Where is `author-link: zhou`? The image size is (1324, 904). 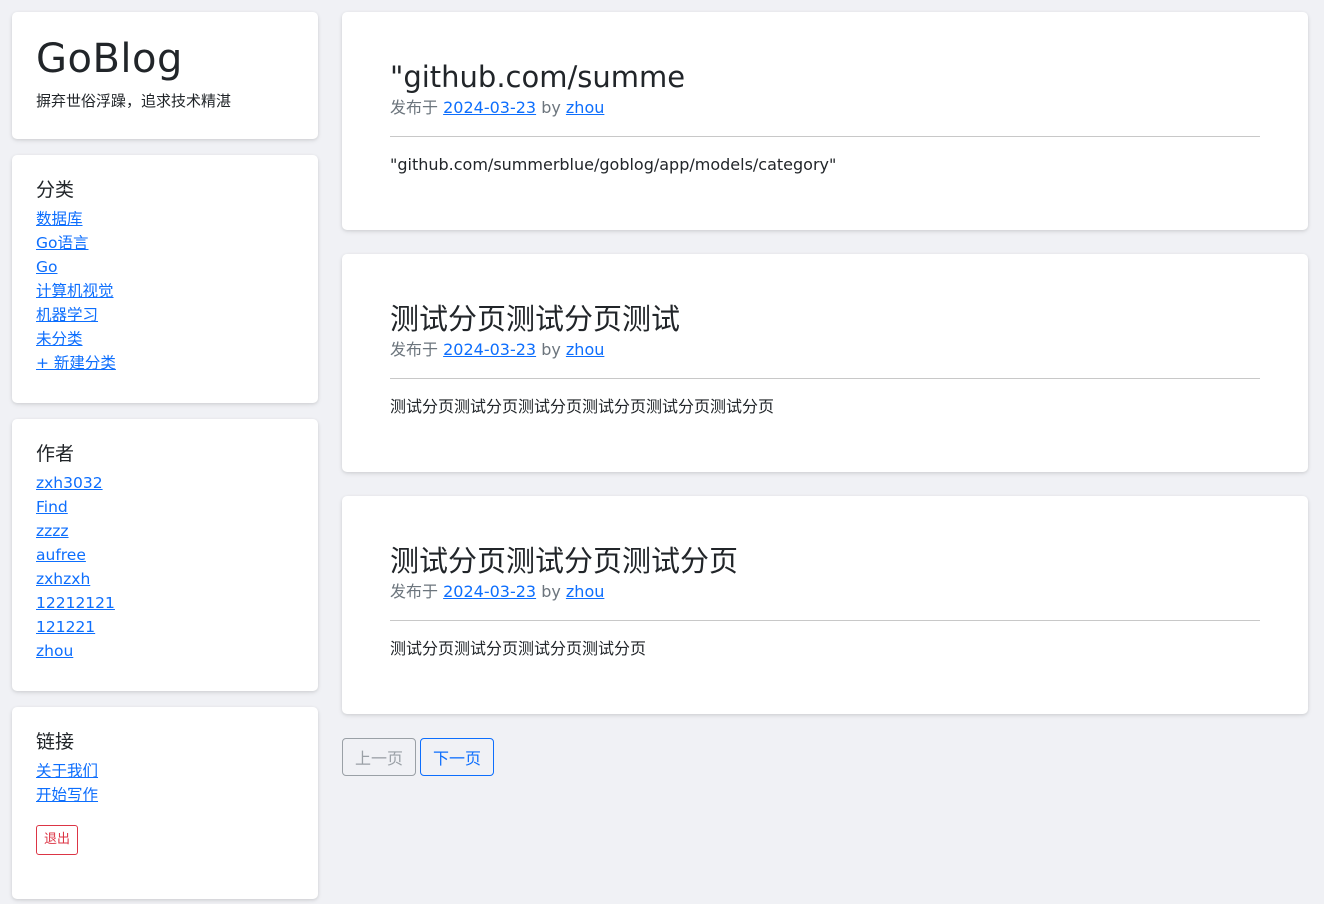 author-link: zhou is located at coordinates (54, 651).